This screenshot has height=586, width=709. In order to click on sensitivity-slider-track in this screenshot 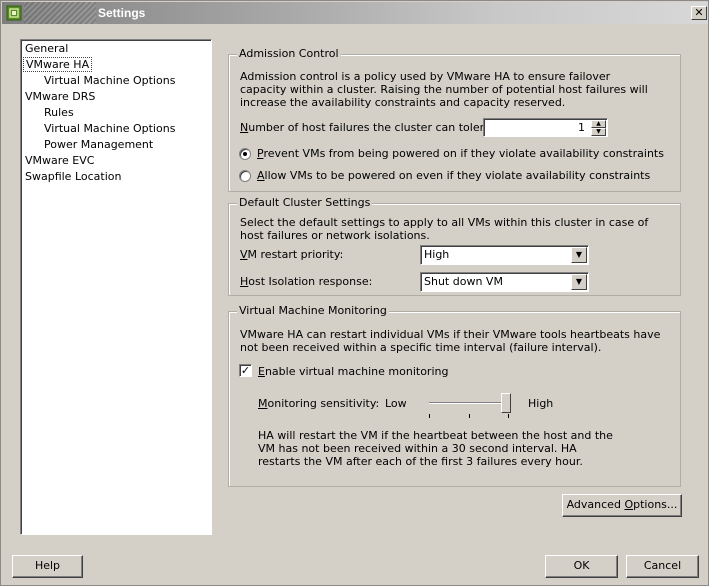, I will do `click(470, 403)`.